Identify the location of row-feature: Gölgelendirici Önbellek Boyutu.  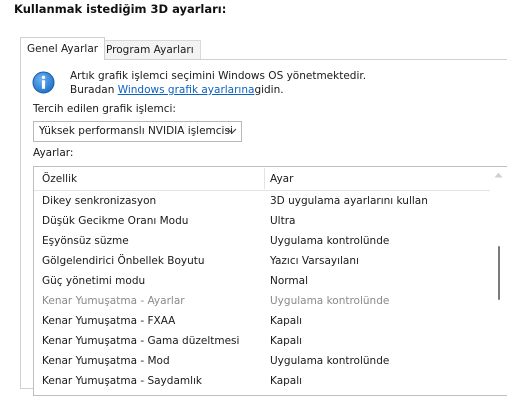
(123, 261).